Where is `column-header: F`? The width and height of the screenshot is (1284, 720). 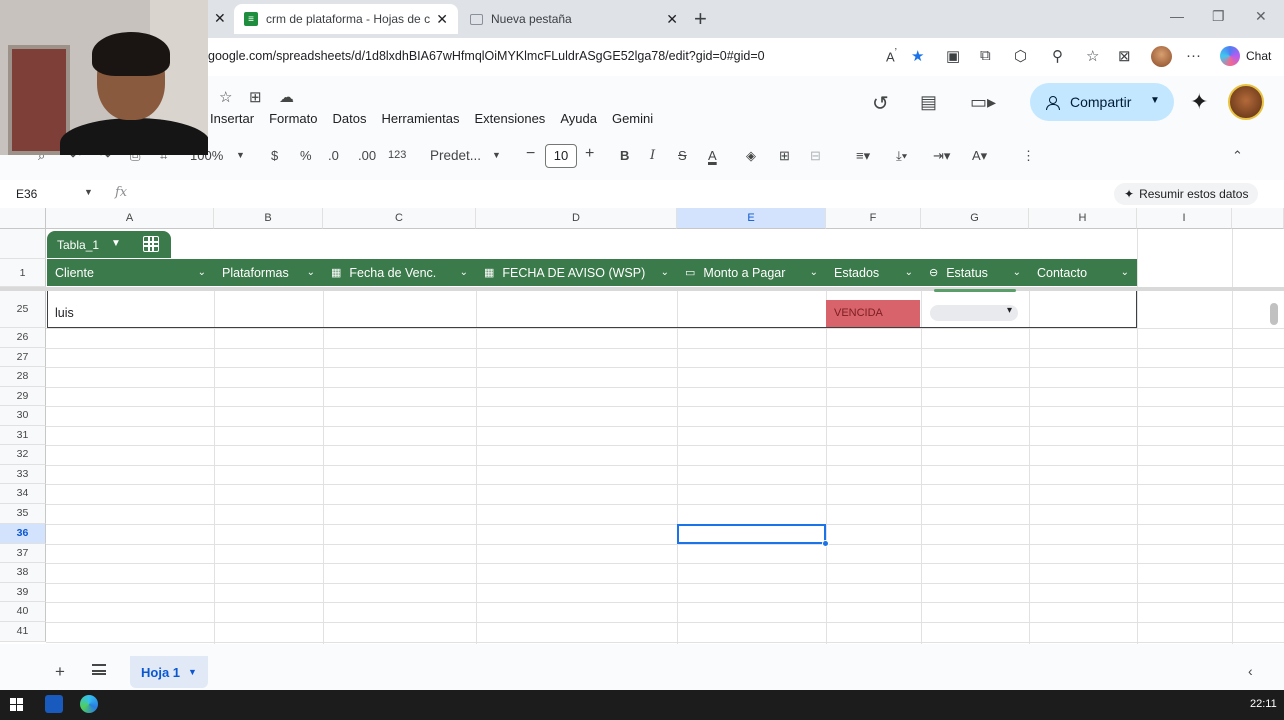 column-header: F is located at coordinates (873, 218).